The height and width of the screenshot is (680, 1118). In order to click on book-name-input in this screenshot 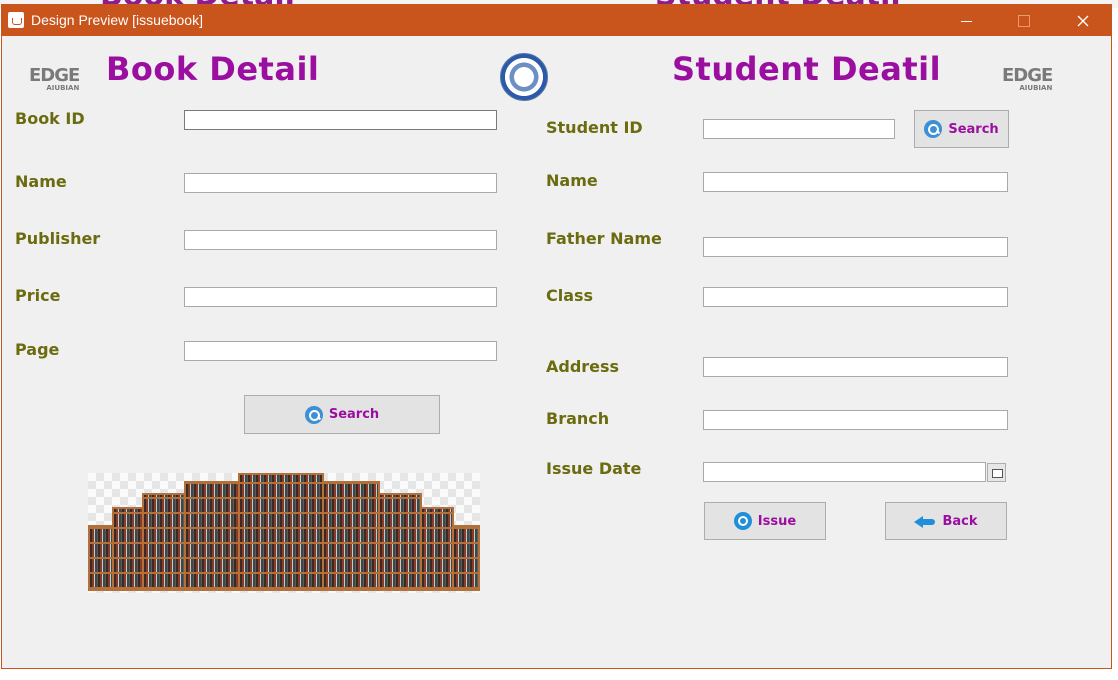, I will do `click(340, 183)`.